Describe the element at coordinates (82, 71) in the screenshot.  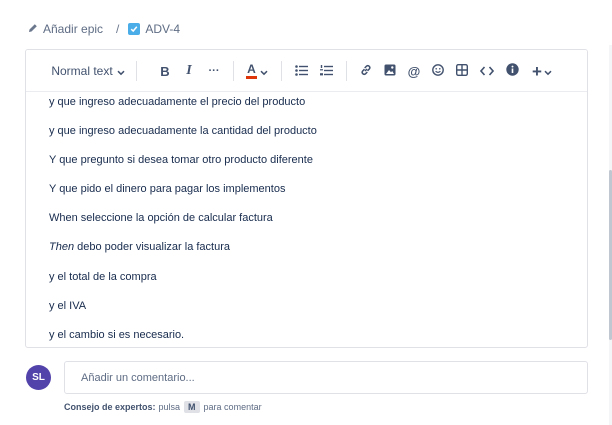
I see `text-style-label: Normal text` at that location.